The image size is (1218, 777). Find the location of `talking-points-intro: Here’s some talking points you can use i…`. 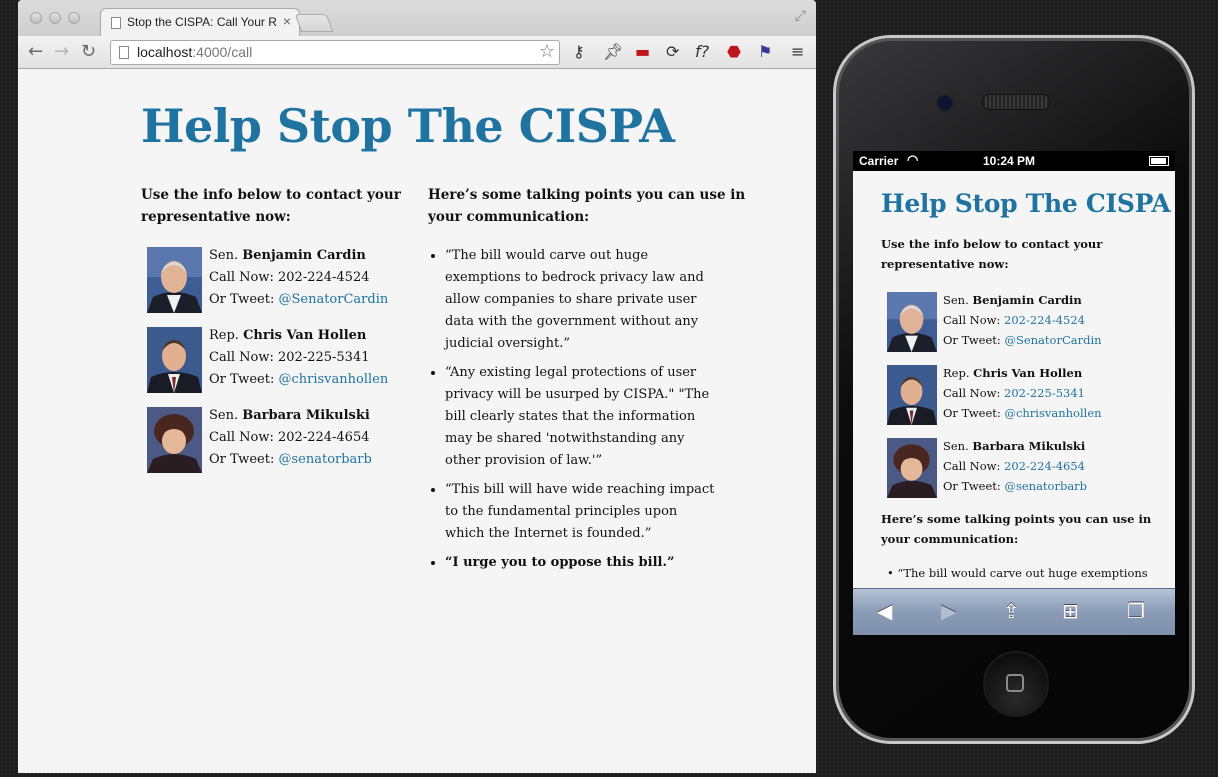

talking-points-intro: Here’s some talking points you can use i… is located at coordinates (586, 206).